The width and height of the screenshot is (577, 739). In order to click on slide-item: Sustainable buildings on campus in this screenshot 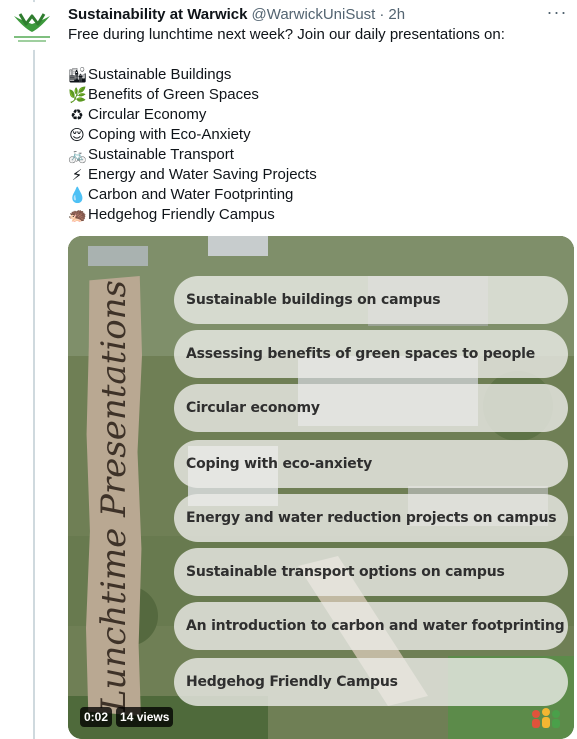, I will do `click(371, 300)`.